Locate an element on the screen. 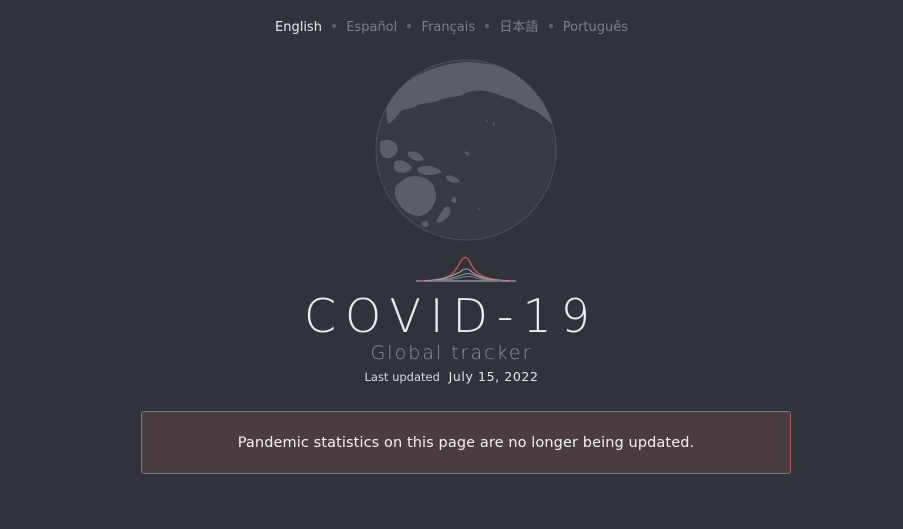 This screenshot has width=903, height=529. language-link-portuguese: Português is located at coordinates (595, 27).